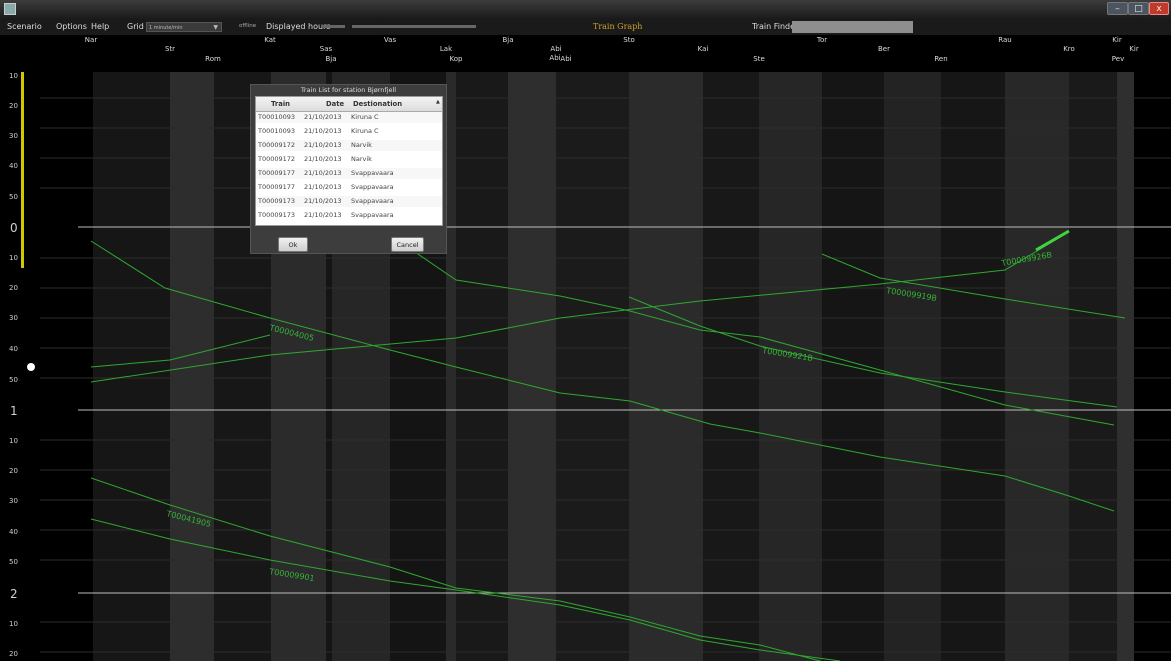 The image size is (1171, 661). Describe the element at coordinates (377, 104) in the screenshot. I see `column-header-destination: Destionation` at that location.